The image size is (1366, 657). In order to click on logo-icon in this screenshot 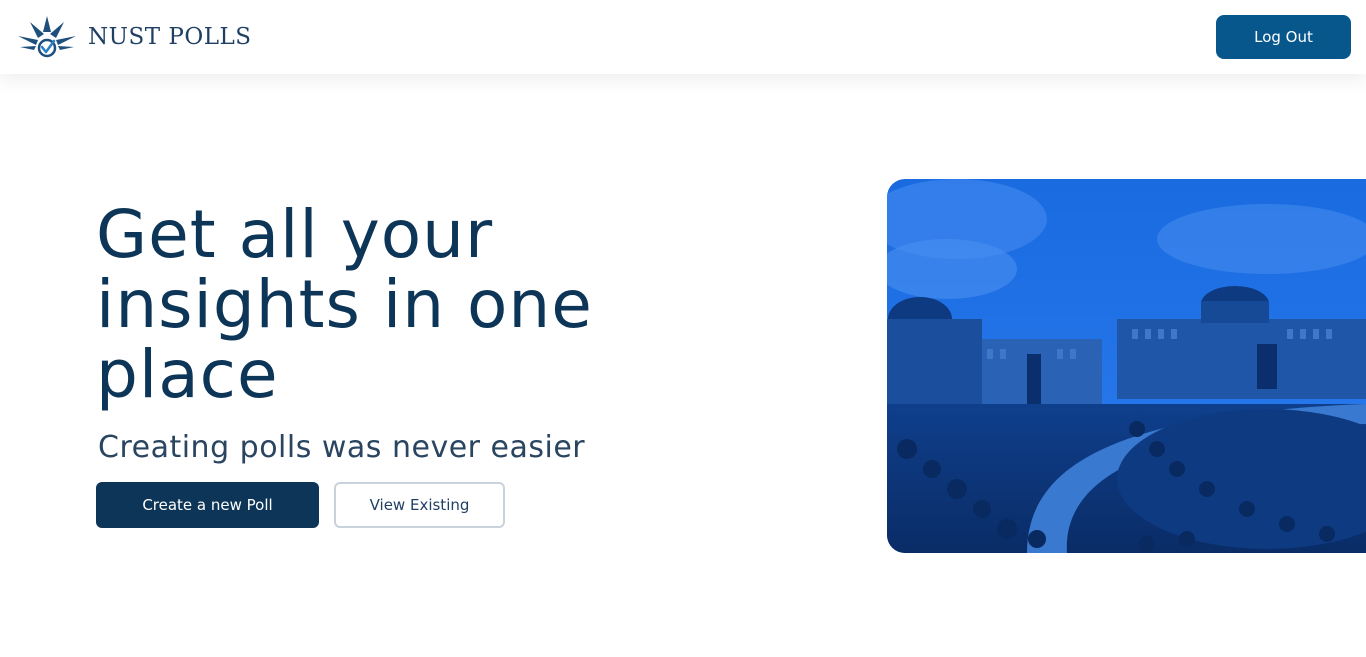, I will do `click(47, 37)`.